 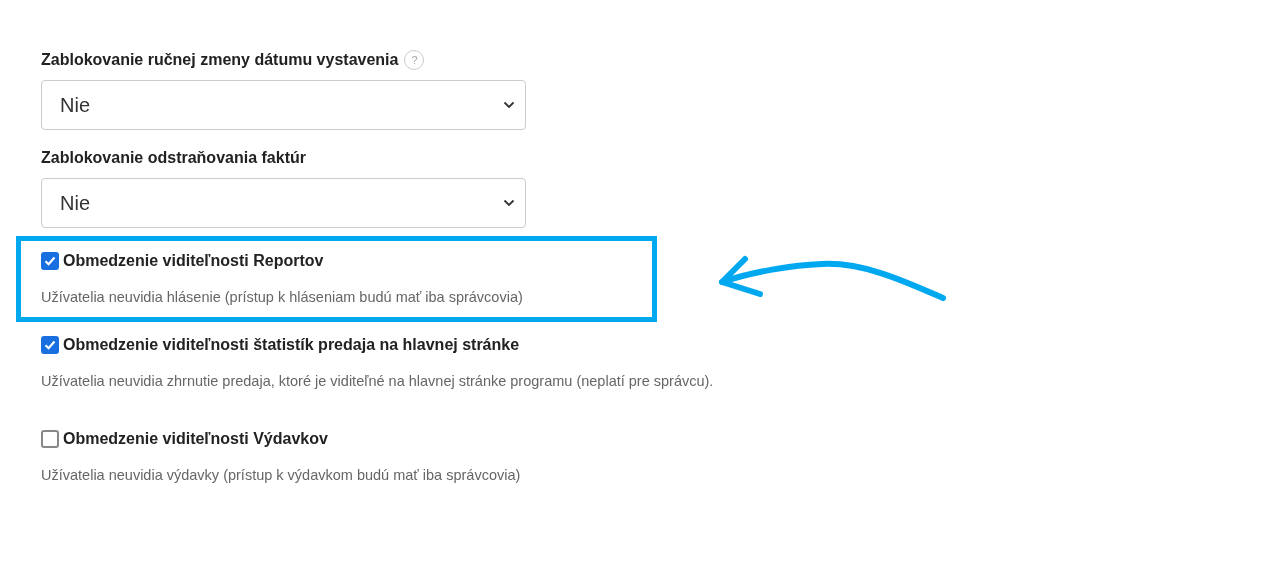 What do you see at coordinates (193, 261) in the screenshot?
I see `checkbox-label: Obmedzenie viditeľnosti Reportov` at bounding box center [193, 261].